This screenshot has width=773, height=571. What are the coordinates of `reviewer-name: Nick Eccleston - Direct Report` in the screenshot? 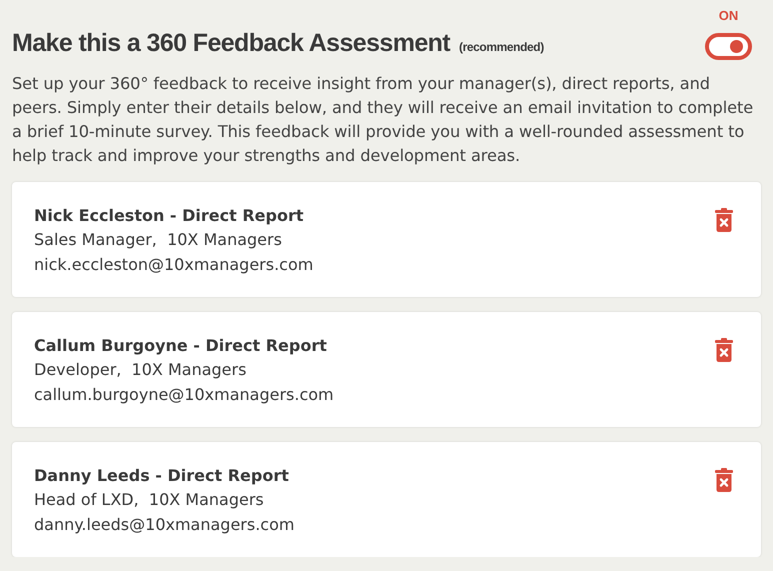 It's located at (169, 216).